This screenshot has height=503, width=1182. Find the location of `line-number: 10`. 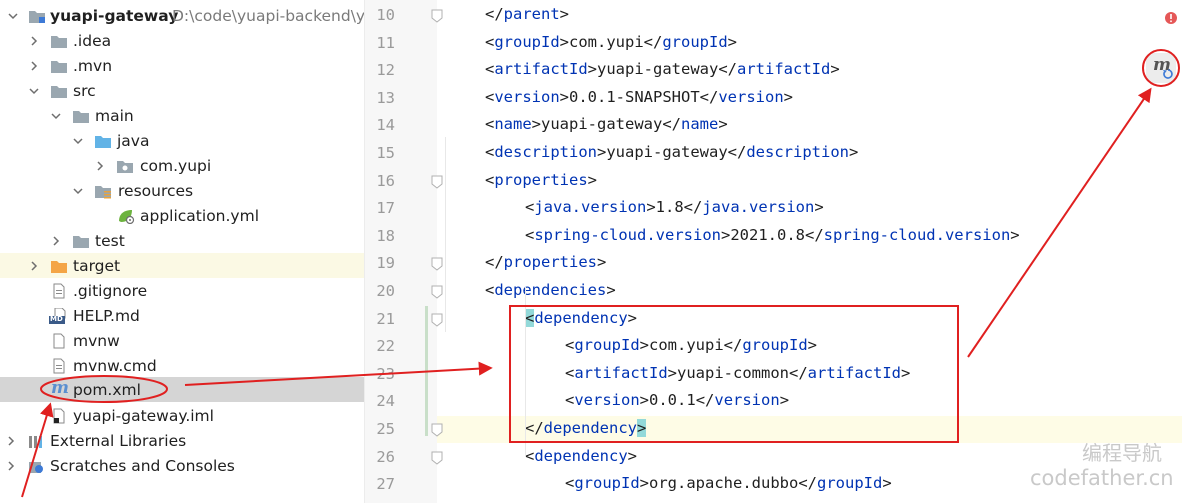

line-number: 10 is located at coordinates (385, 15).